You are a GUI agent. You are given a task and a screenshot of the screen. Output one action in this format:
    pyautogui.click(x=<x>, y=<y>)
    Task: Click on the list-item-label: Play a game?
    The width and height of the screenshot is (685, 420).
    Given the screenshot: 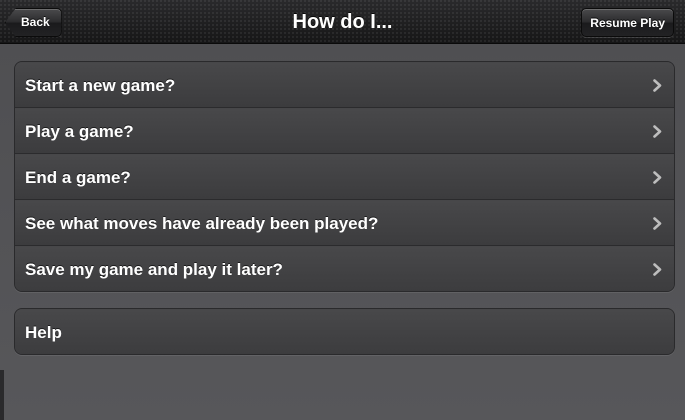 What is the action you would take?
    pyautogui.click(x=79, y=131)
    